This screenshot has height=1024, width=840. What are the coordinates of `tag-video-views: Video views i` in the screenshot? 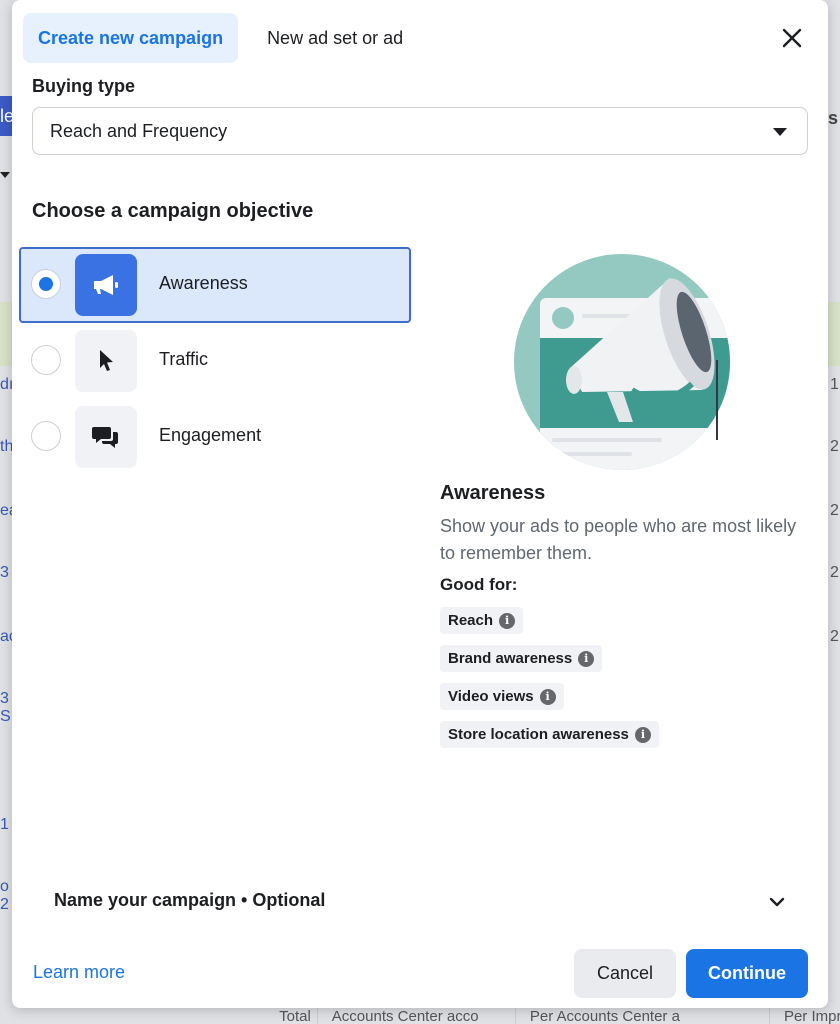 It's located at (502, 696).